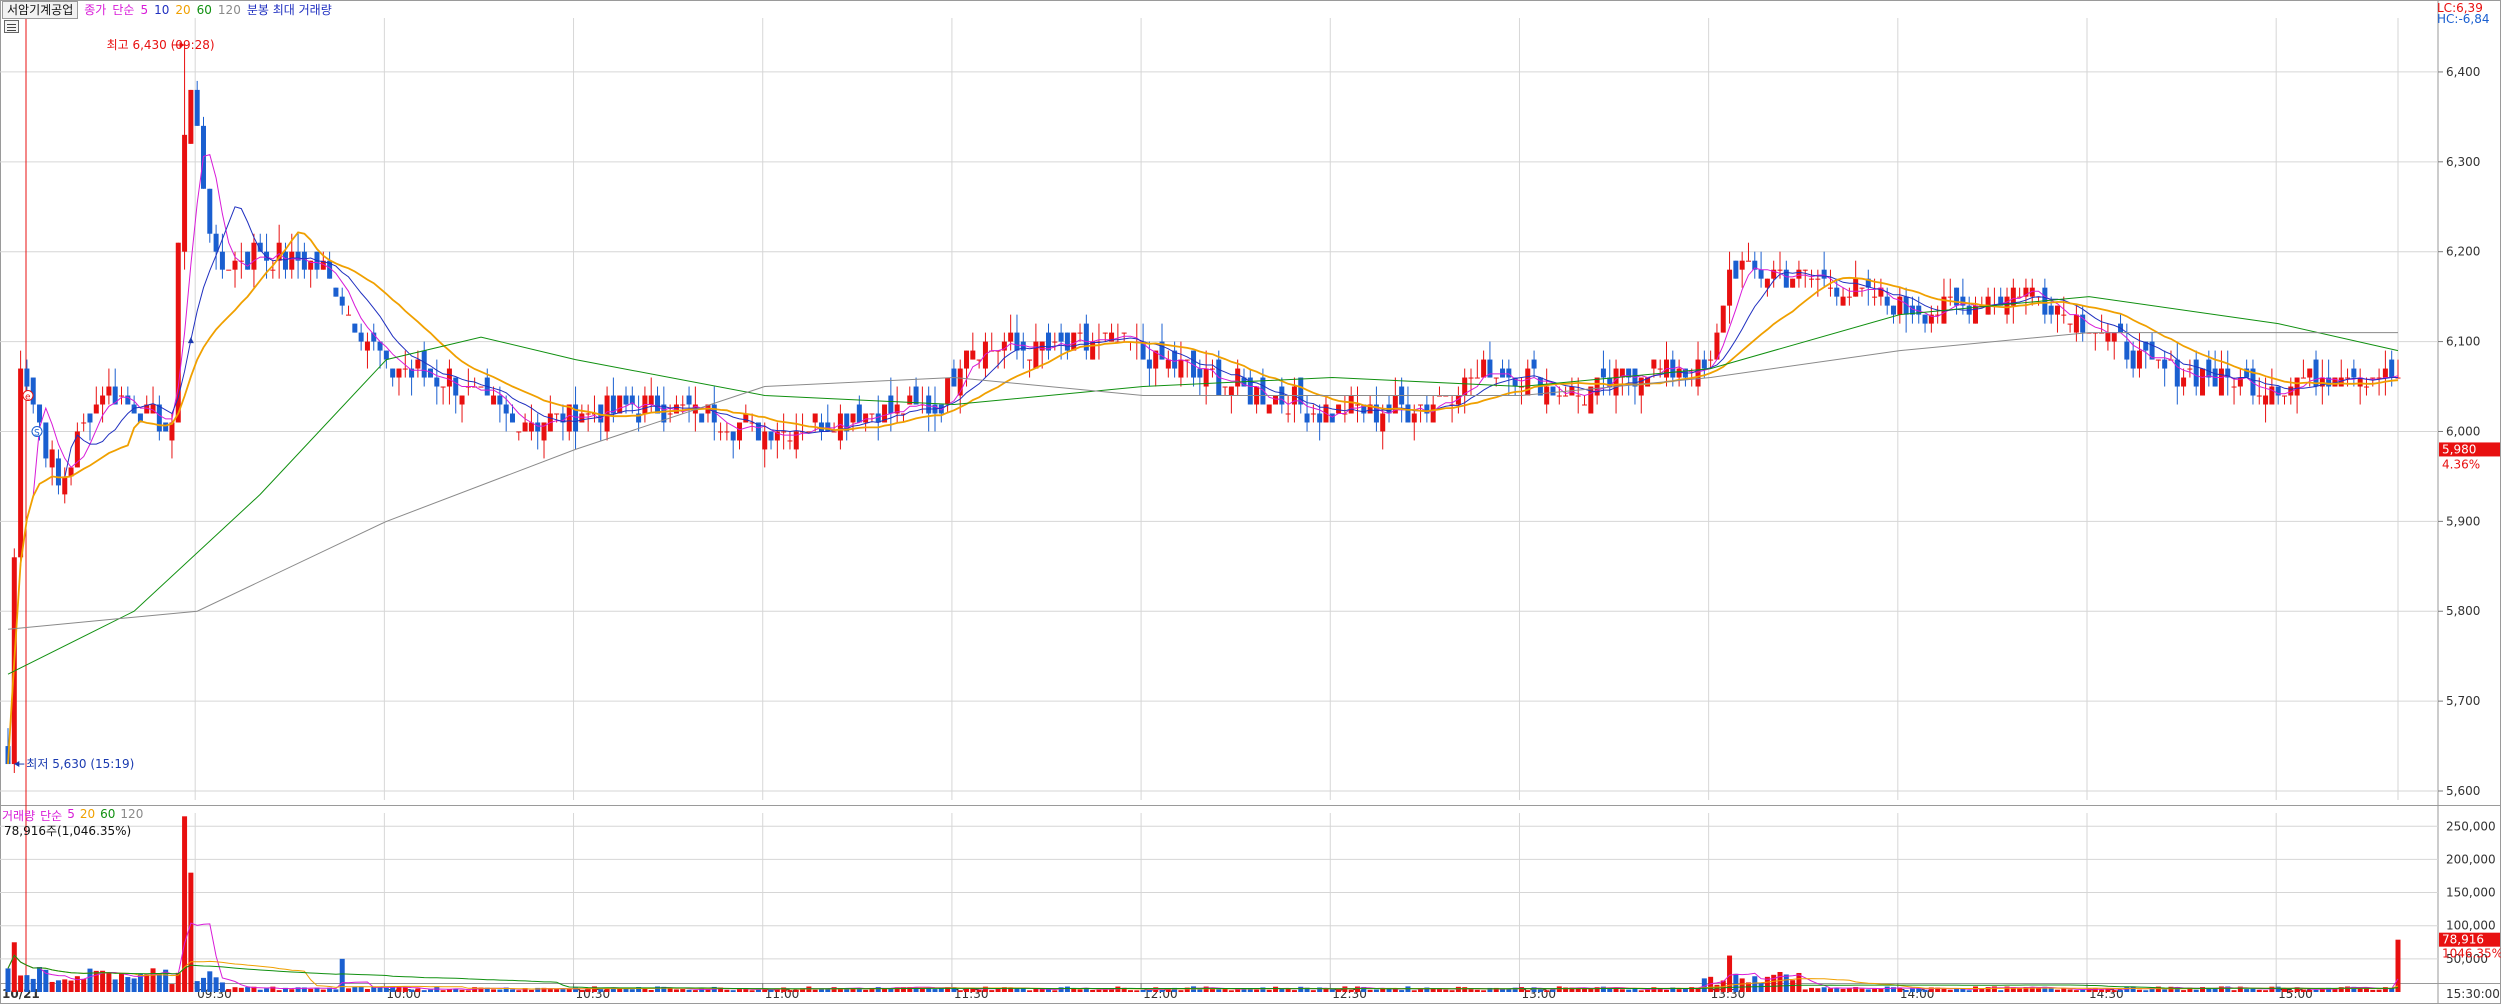 The image size is (2501, 1004). Describe the element at coordinates (2463, 72) in the screenshot. I see `price-tick-label: 6,400` at that location.